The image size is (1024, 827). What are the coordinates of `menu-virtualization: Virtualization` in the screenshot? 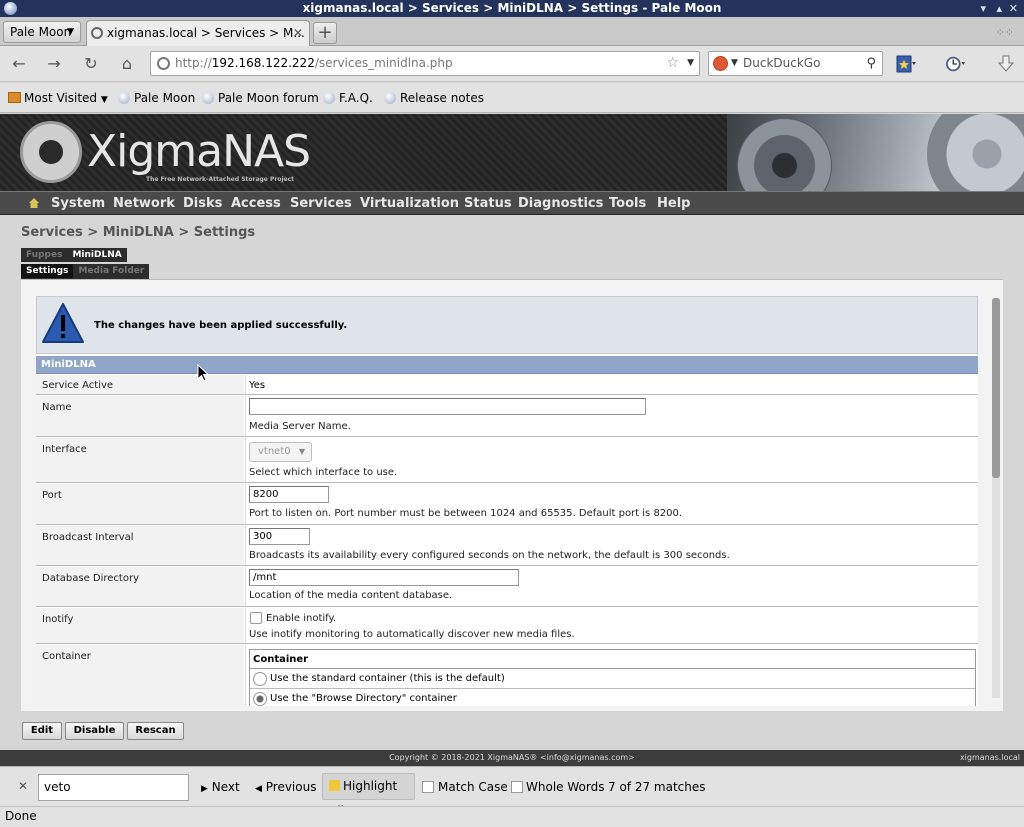 It's located at (409, 203).